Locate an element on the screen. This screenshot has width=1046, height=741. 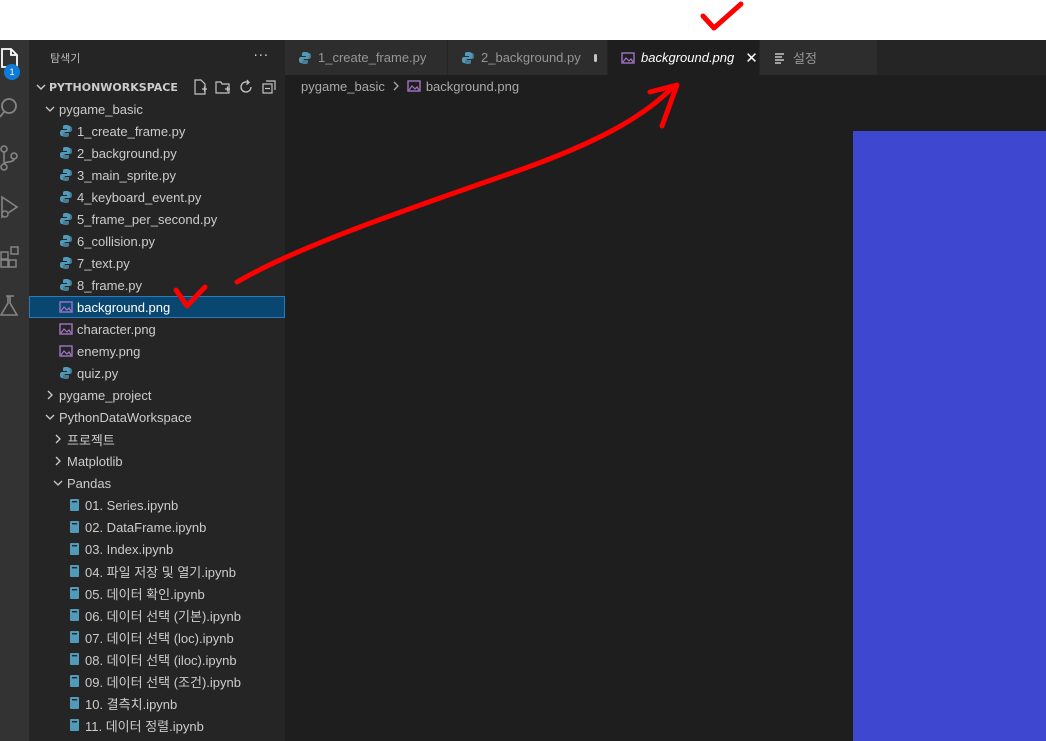
tree-file: 8_frame.py is located at coordinates (157, 285).